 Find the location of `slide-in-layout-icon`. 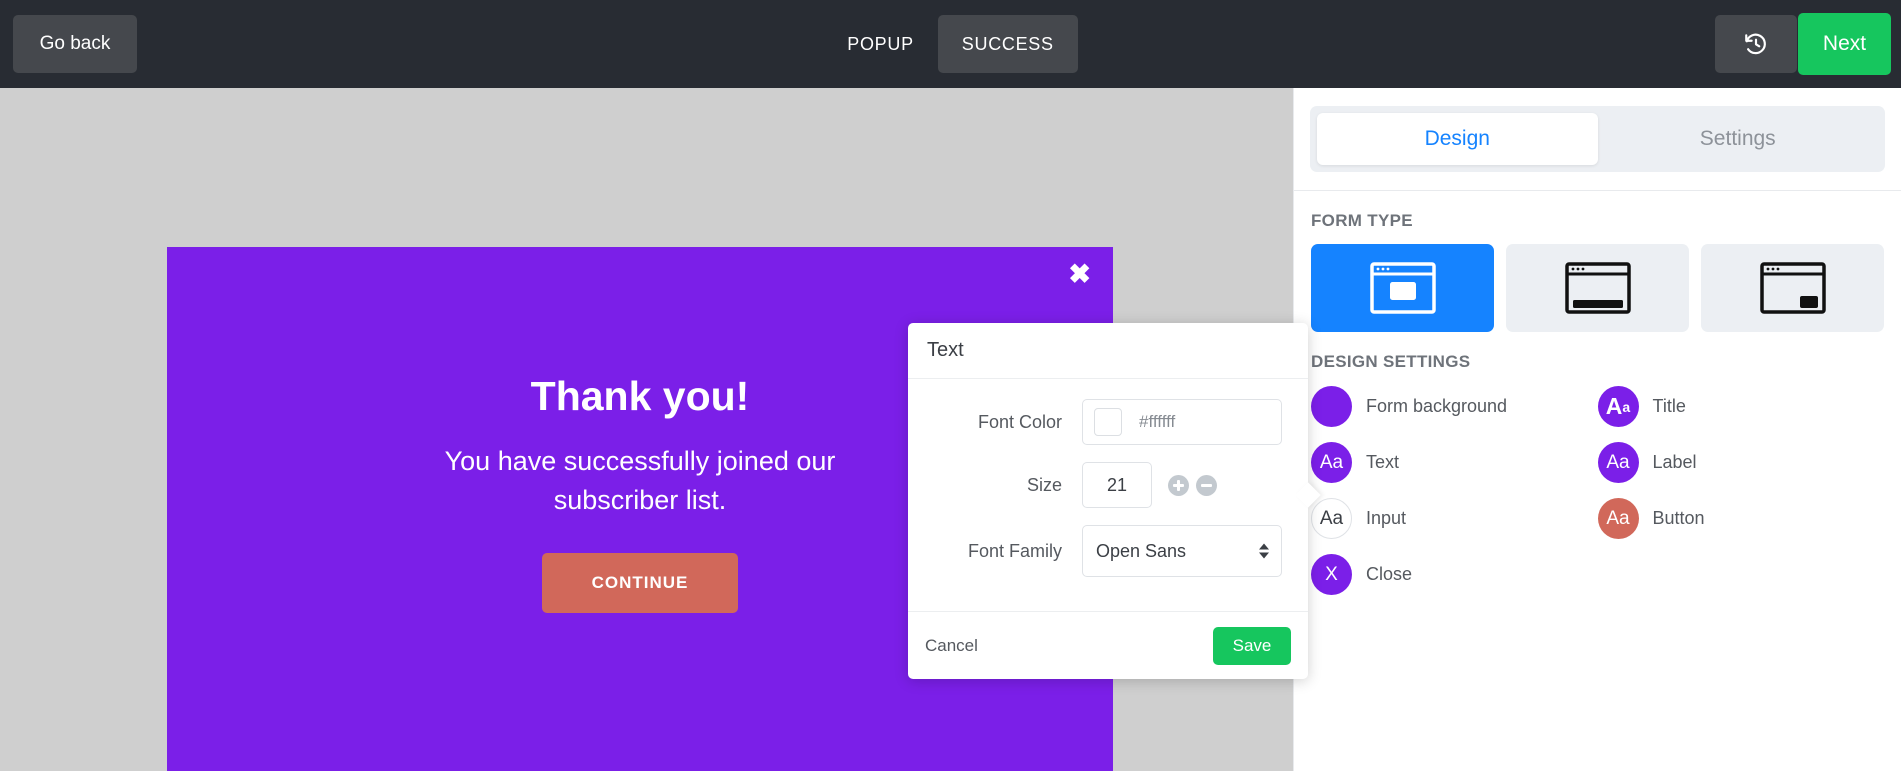

slide-in-layout-icon is located at coordinates (1792, 288).